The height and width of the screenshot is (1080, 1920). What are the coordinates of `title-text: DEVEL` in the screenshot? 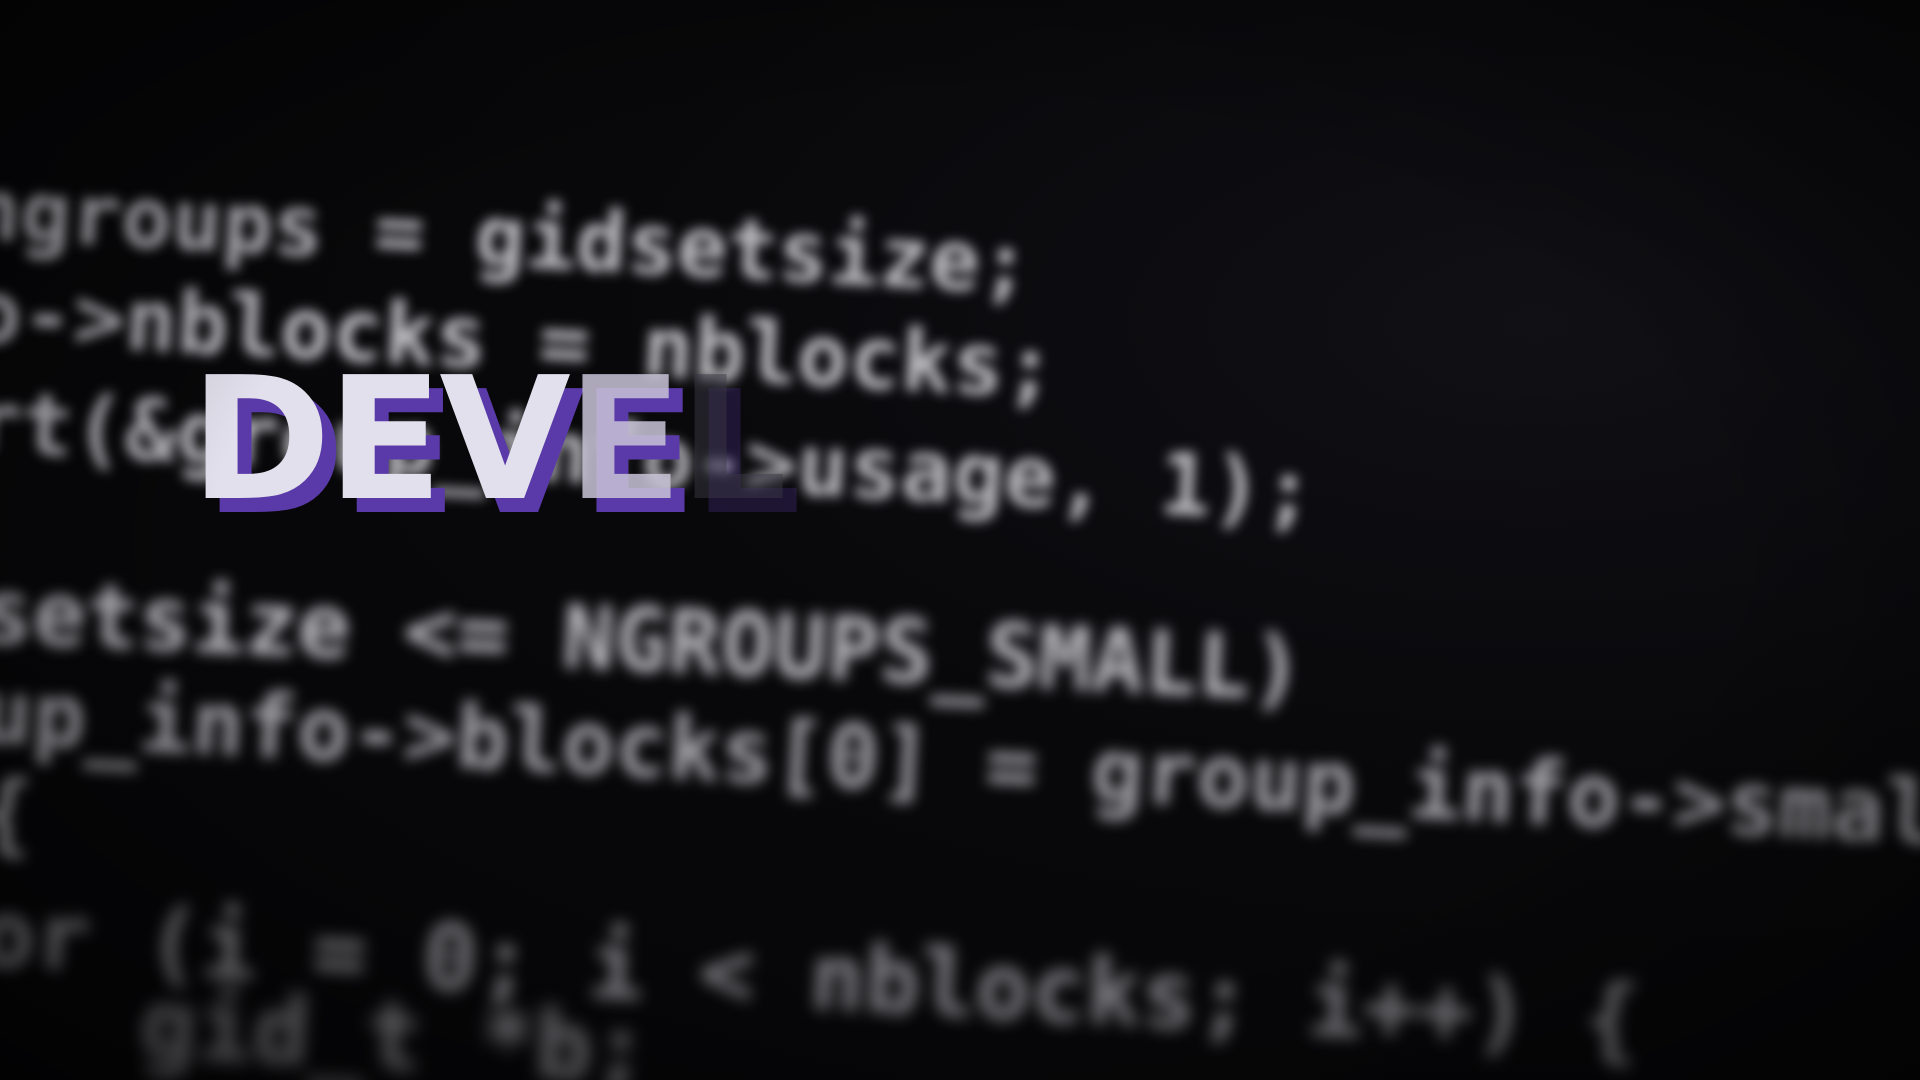 It's located at (488, 440).